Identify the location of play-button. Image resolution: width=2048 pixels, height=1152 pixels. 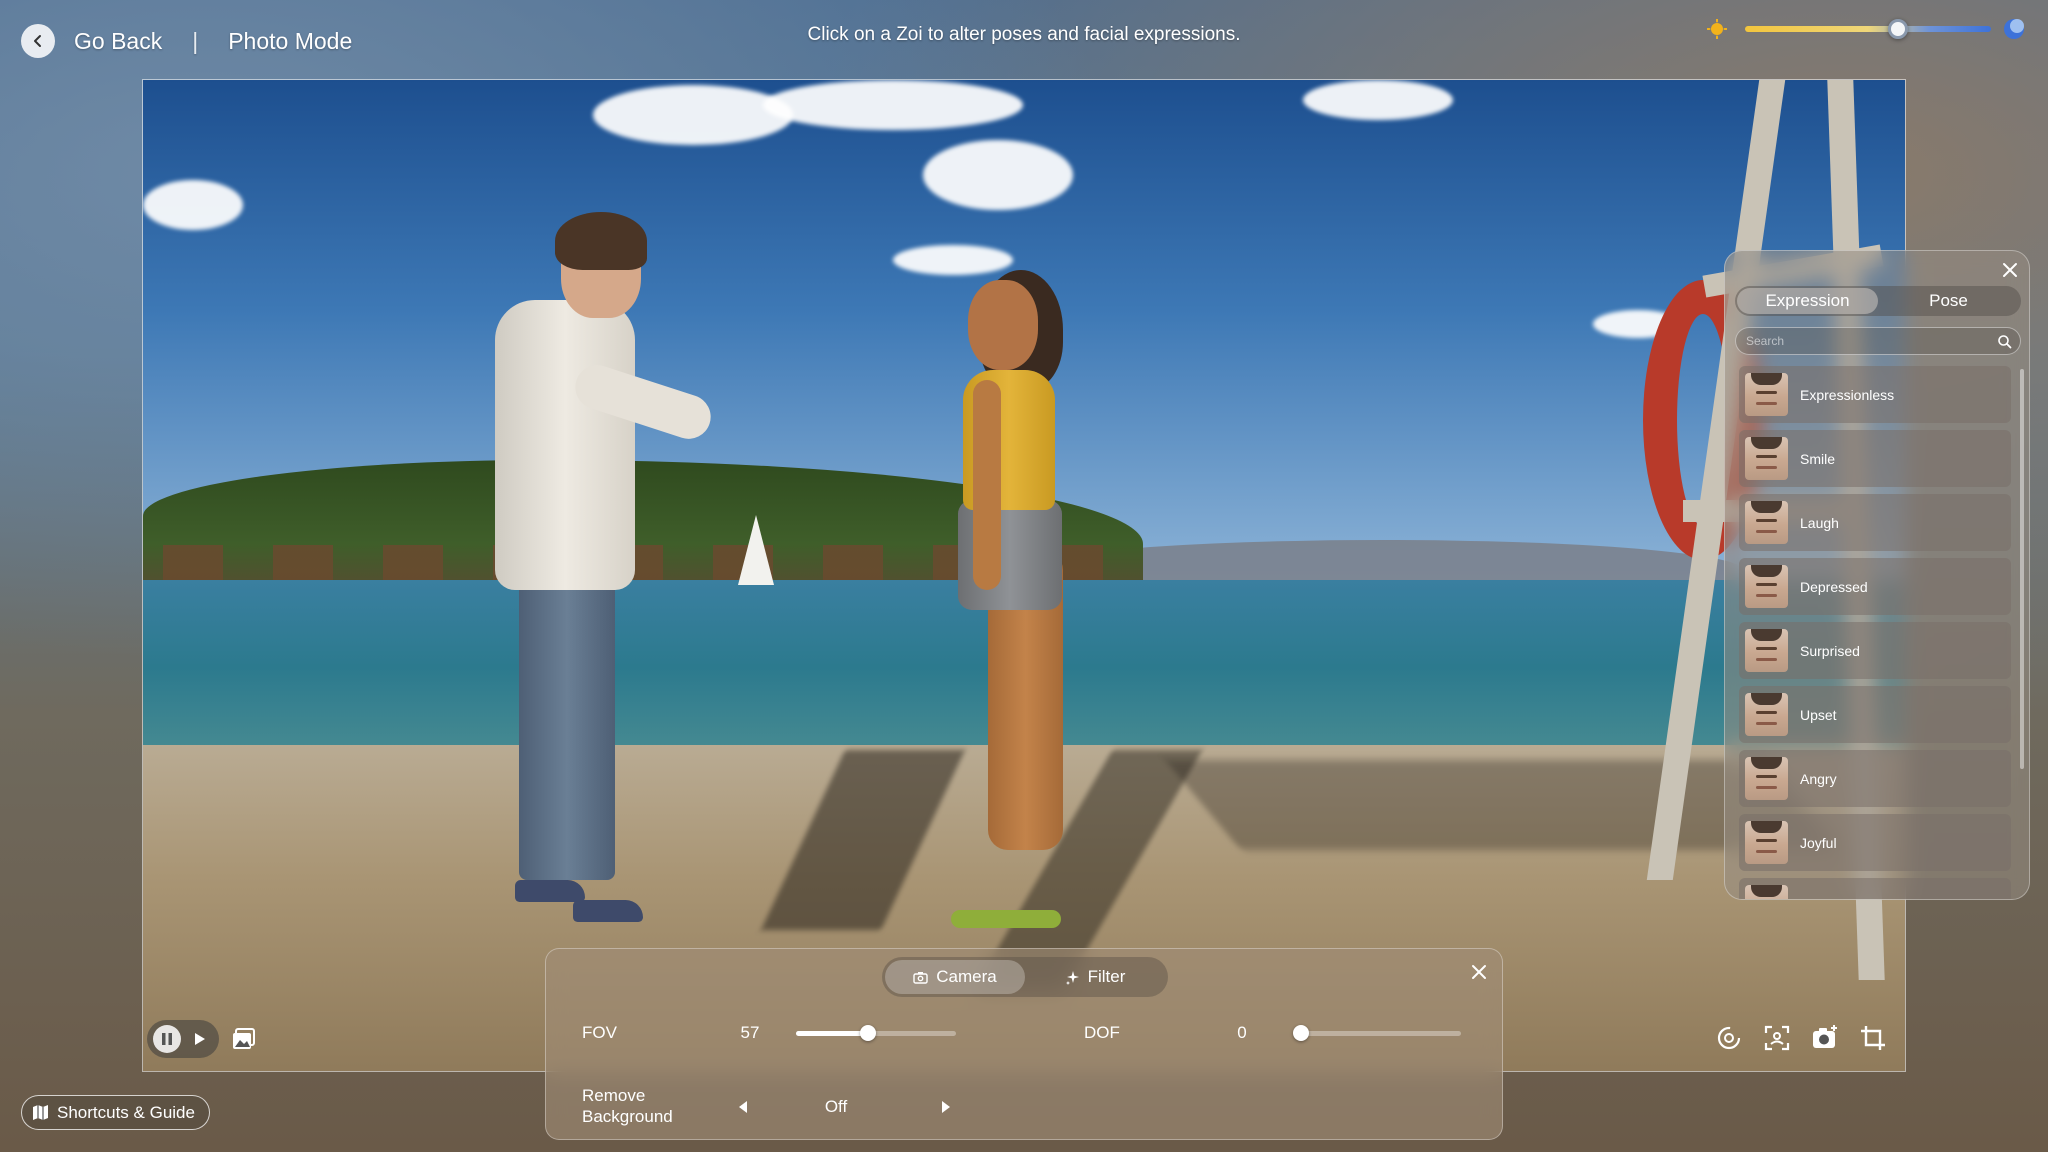
(199, 1039).